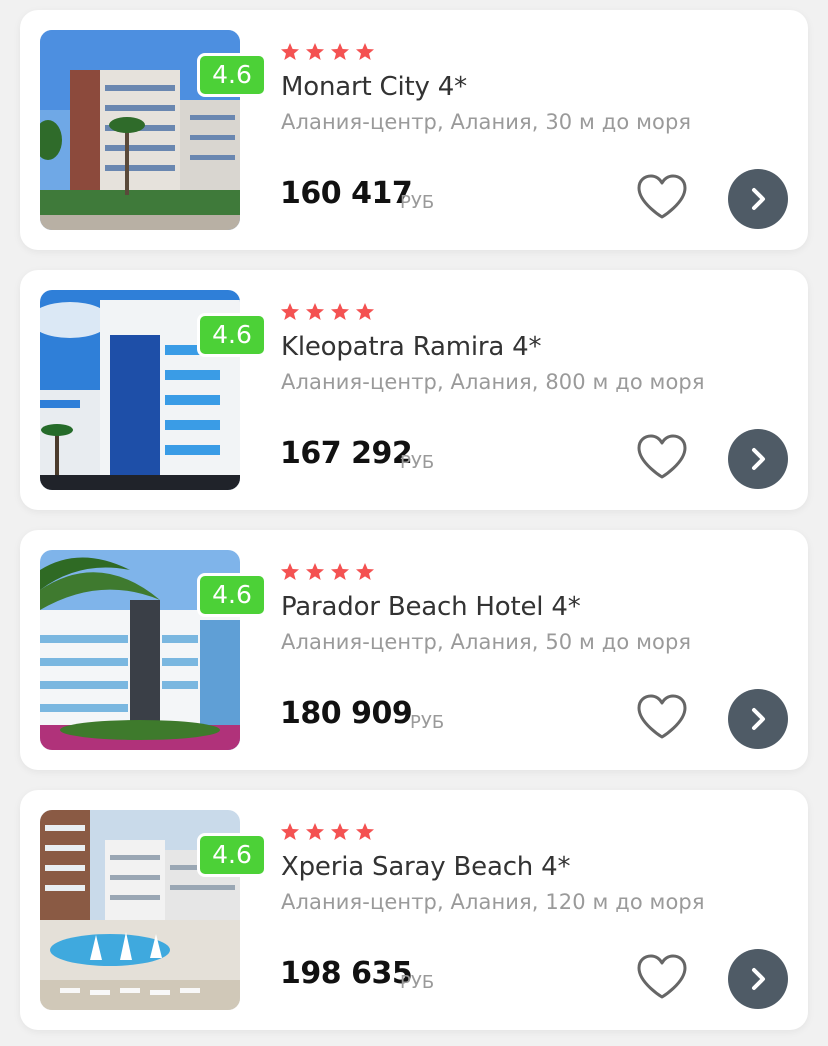 The width and height of the screenshot is (828, 1046). I want to click on hotel-price: 198 635, so click(346, 973).